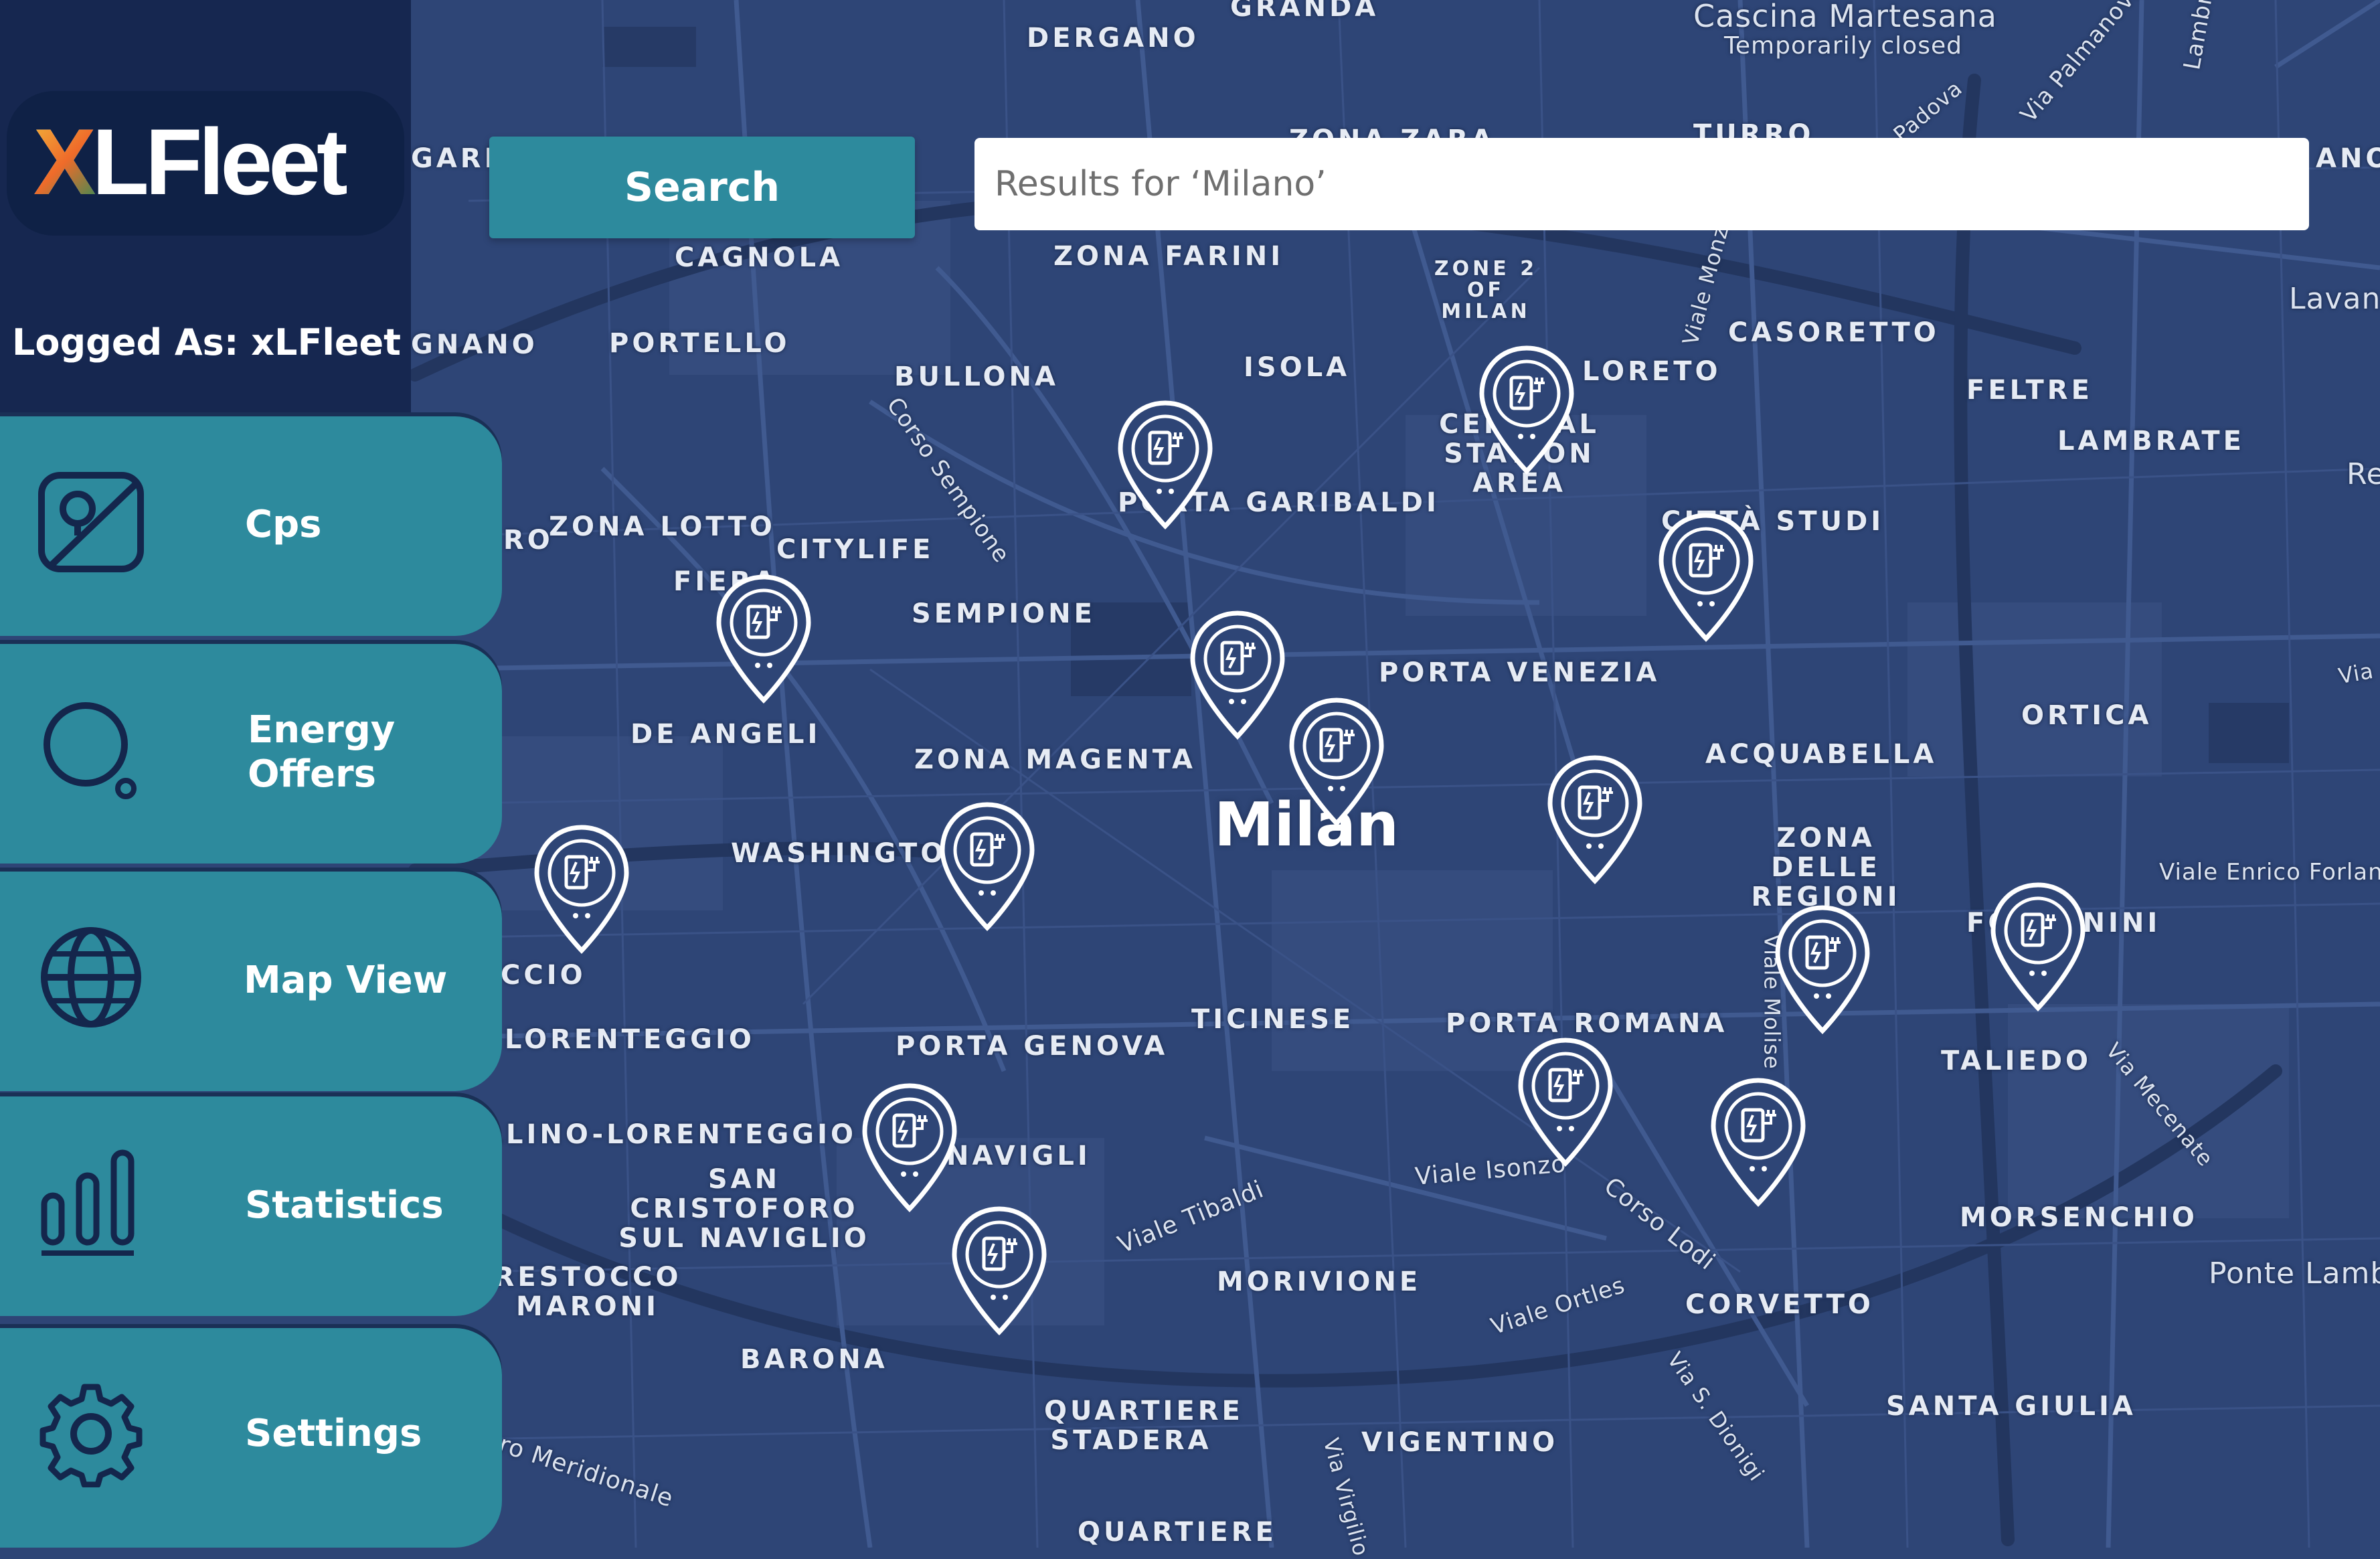 Image resolution: width=2380 pixels, height=1559 pixels. Describe the element at coordinates (544, 975) in the screenshot. I see `map-label: CCIO` at that location.